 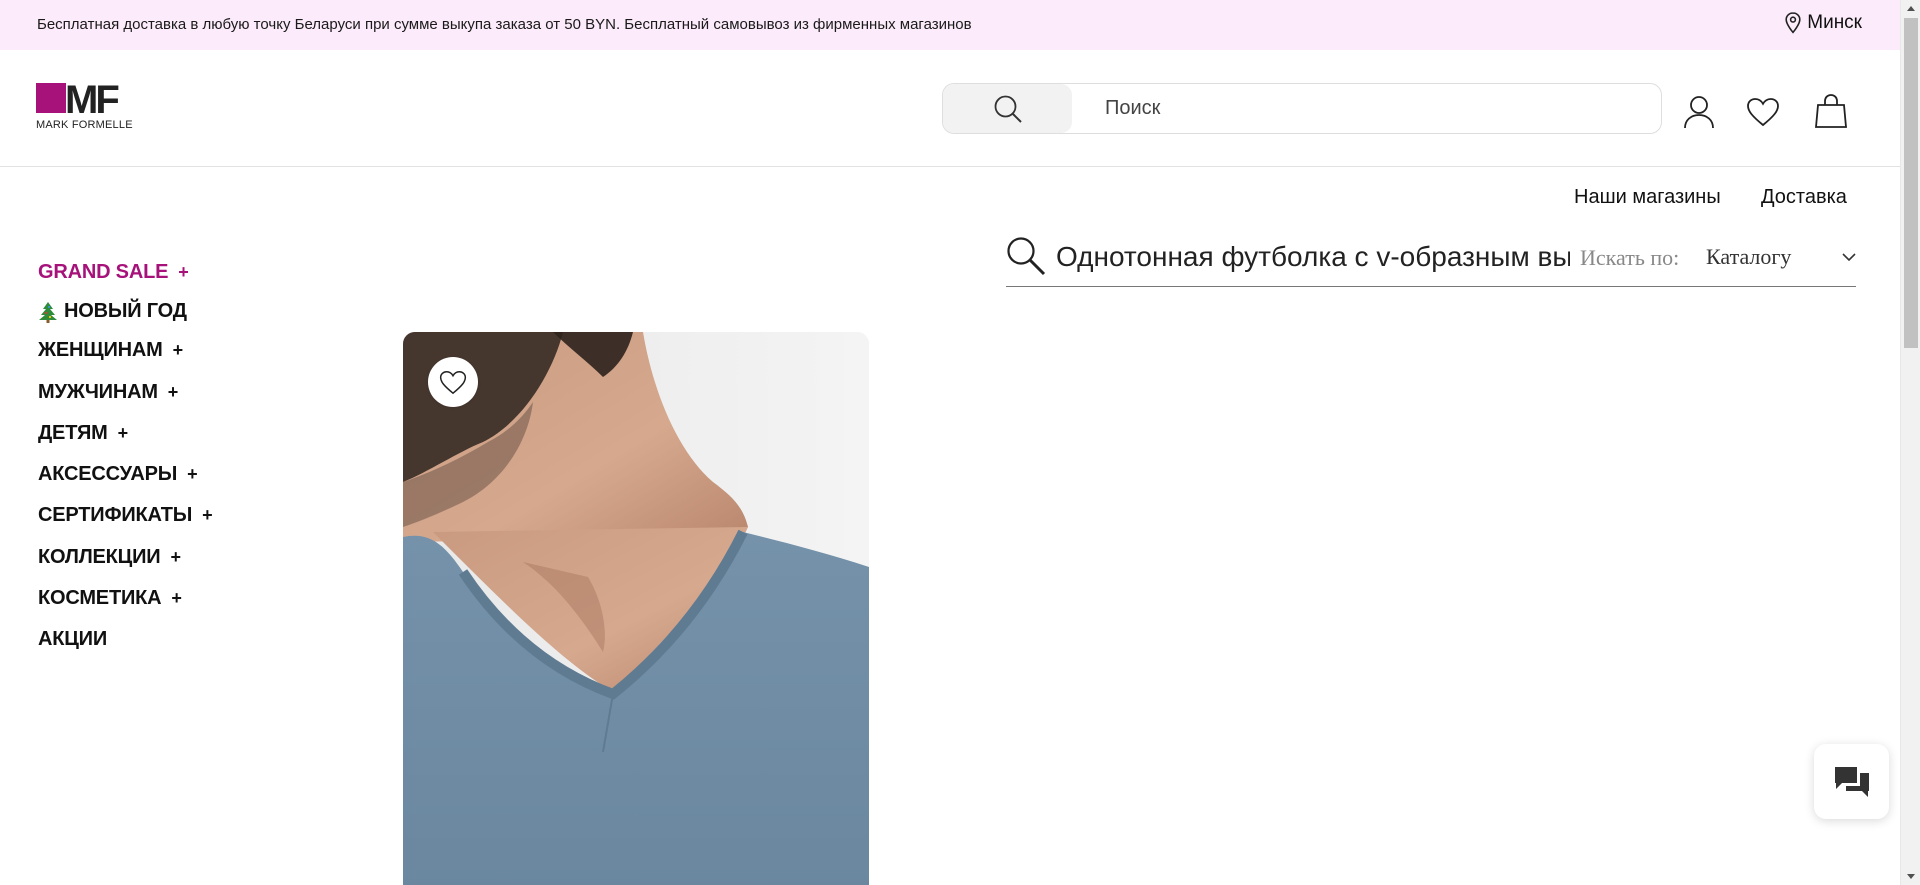 I want to click on city-selector: Минск, so click(x=1823, y=23).